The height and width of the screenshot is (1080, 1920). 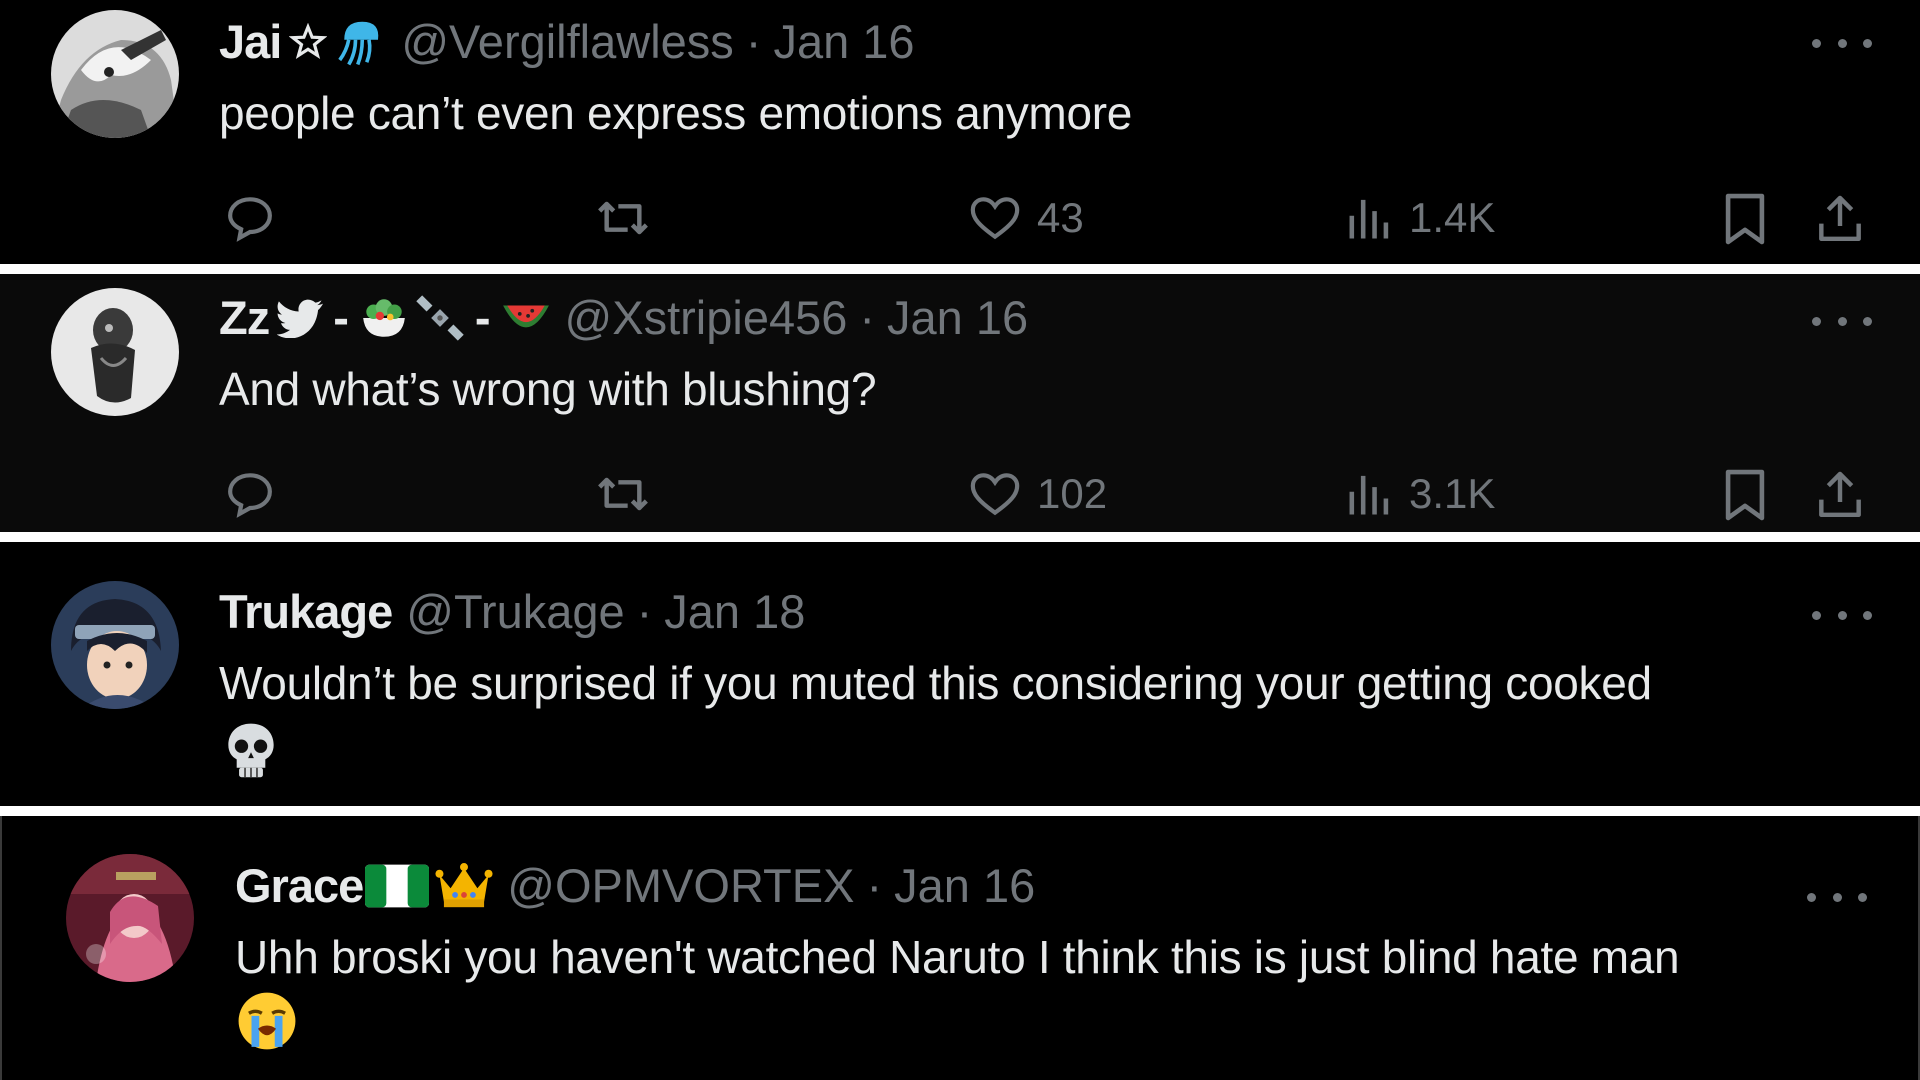 I want to click on loudly-crying-face-icon, so click(x=267, y=1021).